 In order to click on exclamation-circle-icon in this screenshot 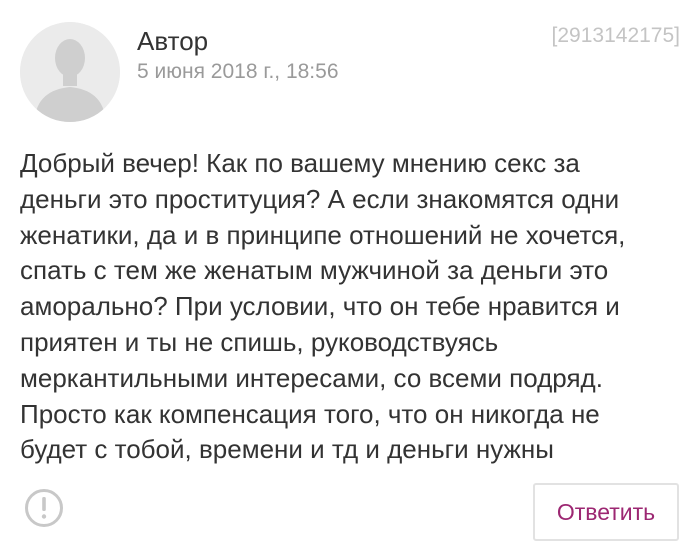, I will do `click(44, 508)`.